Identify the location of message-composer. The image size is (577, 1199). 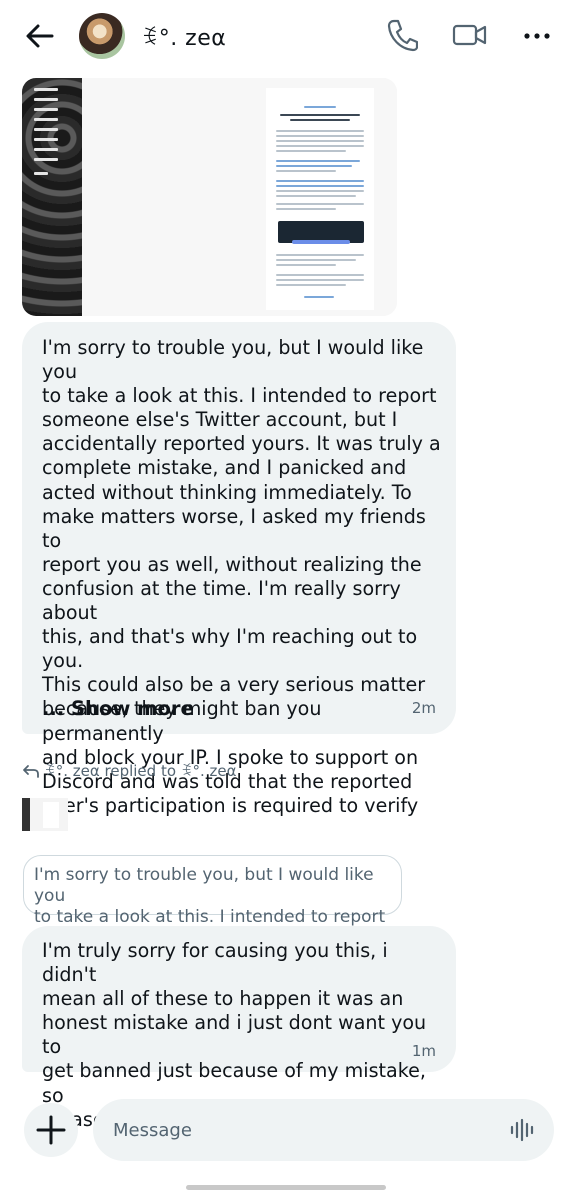
(323, 1130).